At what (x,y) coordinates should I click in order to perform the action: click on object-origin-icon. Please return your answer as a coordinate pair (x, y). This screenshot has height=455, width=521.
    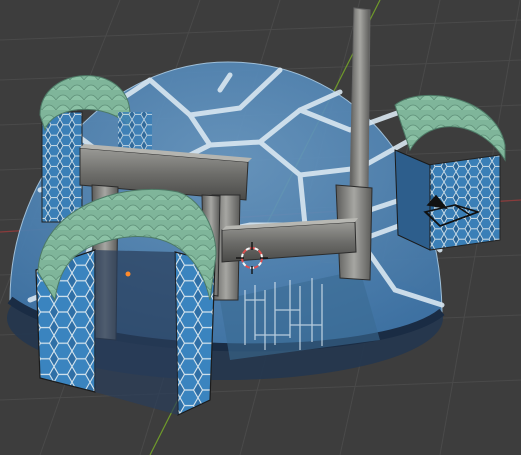
    Looking at the image, I should click on (128, 274).